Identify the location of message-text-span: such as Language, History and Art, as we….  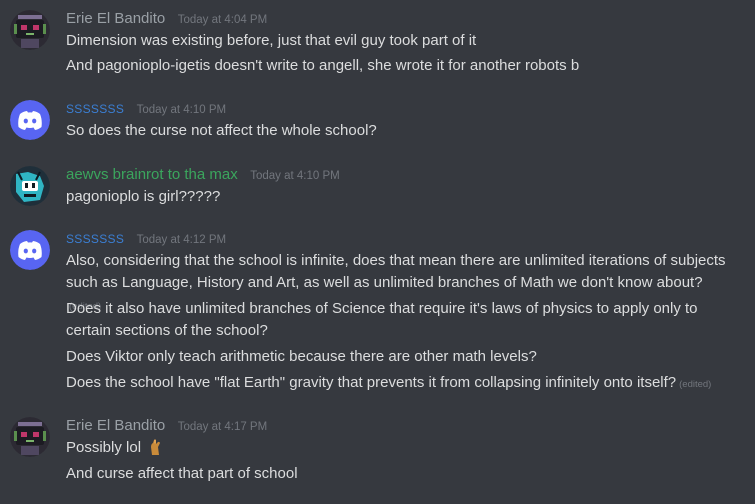
(384, 282).